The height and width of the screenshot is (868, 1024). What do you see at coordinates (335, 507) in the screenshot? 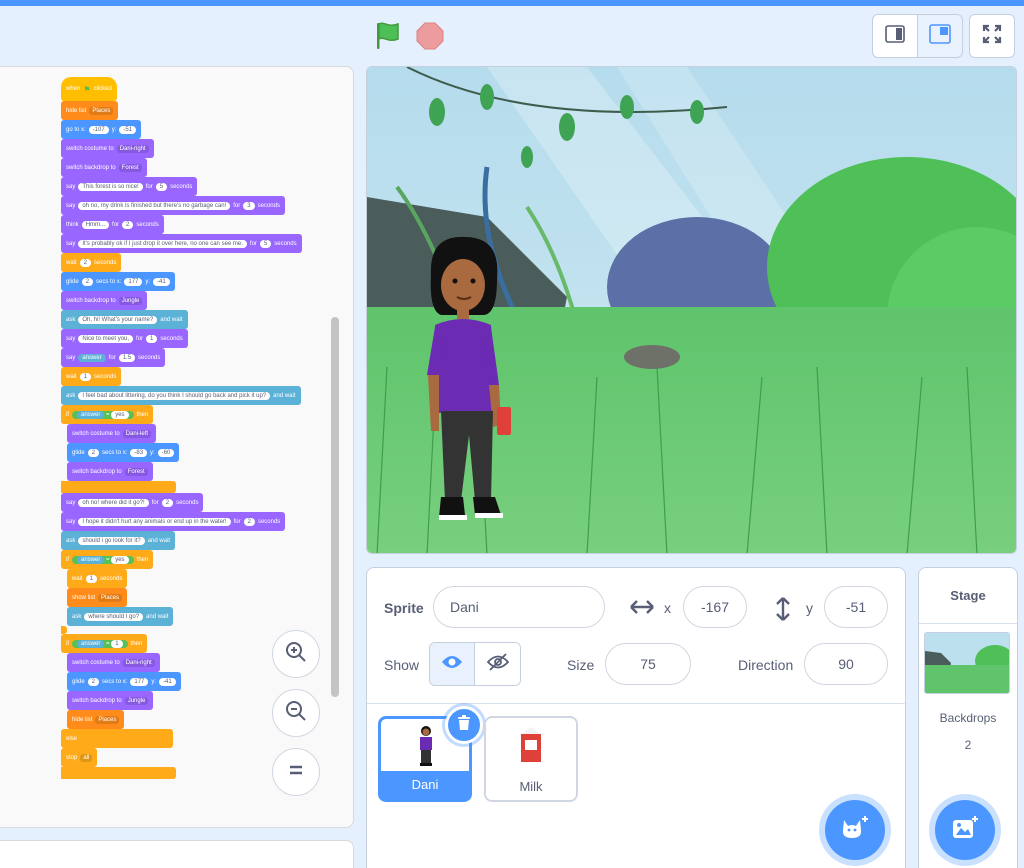
I see `vertical-scrollbar` at bounding box center [335, 507].